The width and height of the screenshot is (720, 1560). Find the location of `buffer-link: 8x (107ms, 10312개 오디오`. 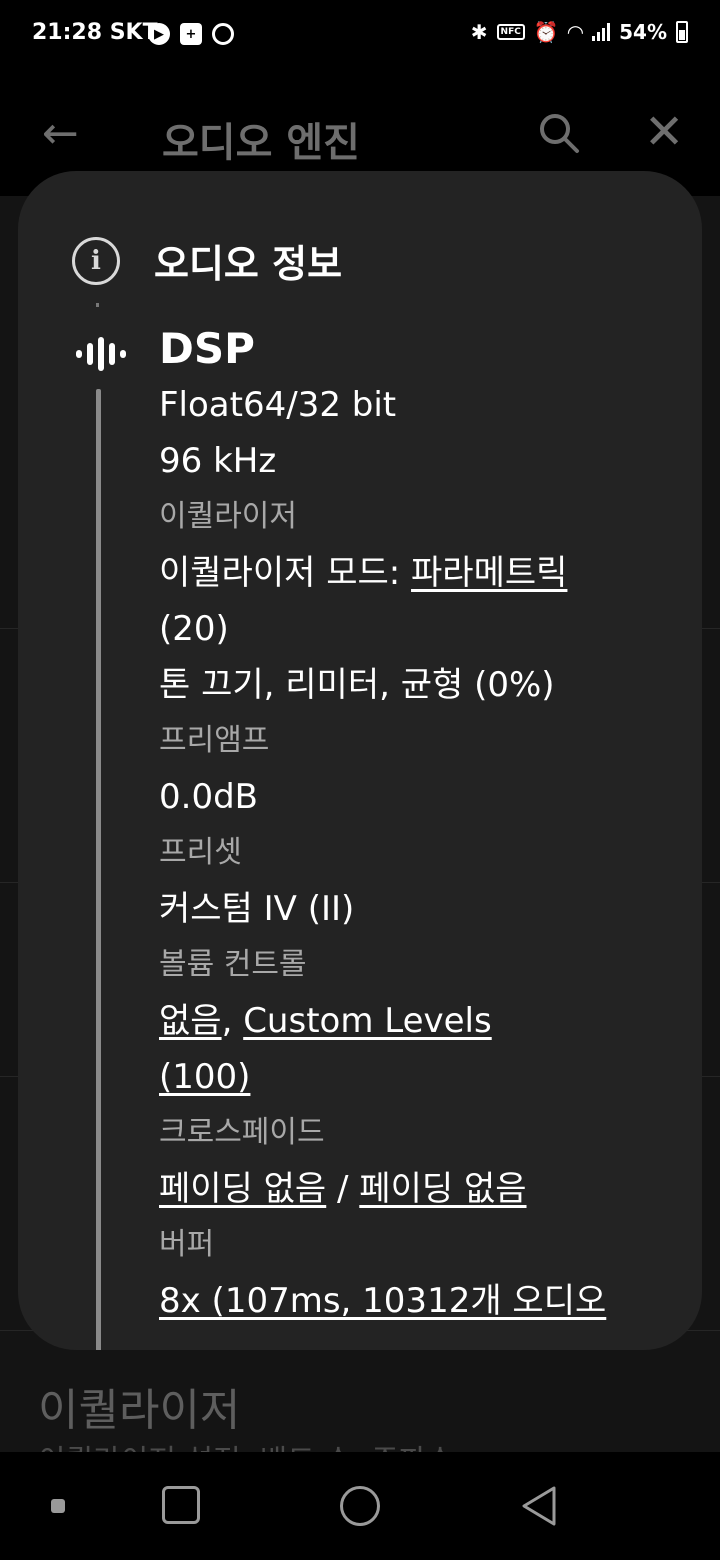

buffer-link: 8x (107ms, 10312개 오디오 is located at coordinates (382, 1301).